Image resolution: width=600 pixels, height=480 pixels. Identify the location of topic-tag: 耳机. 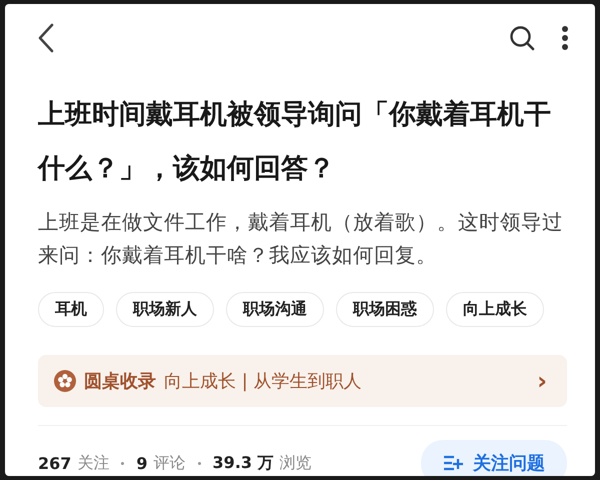
(71, 309).